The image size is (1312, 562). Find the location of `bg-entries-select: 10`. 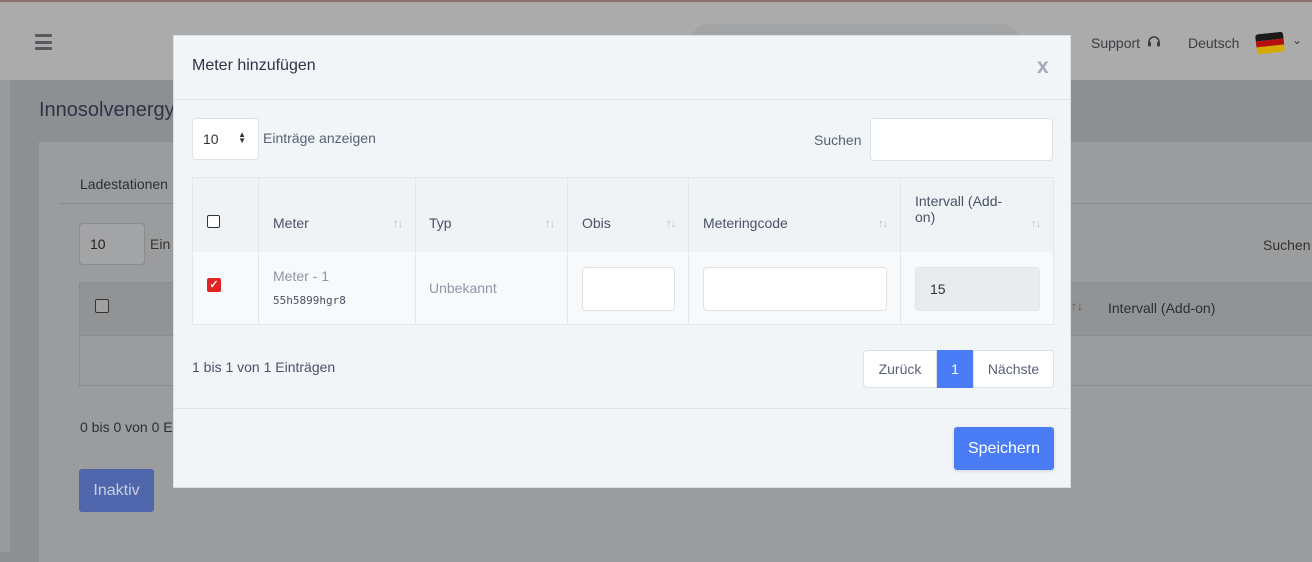

bg-entries-select: 10 is located at coordinates (112, 244).